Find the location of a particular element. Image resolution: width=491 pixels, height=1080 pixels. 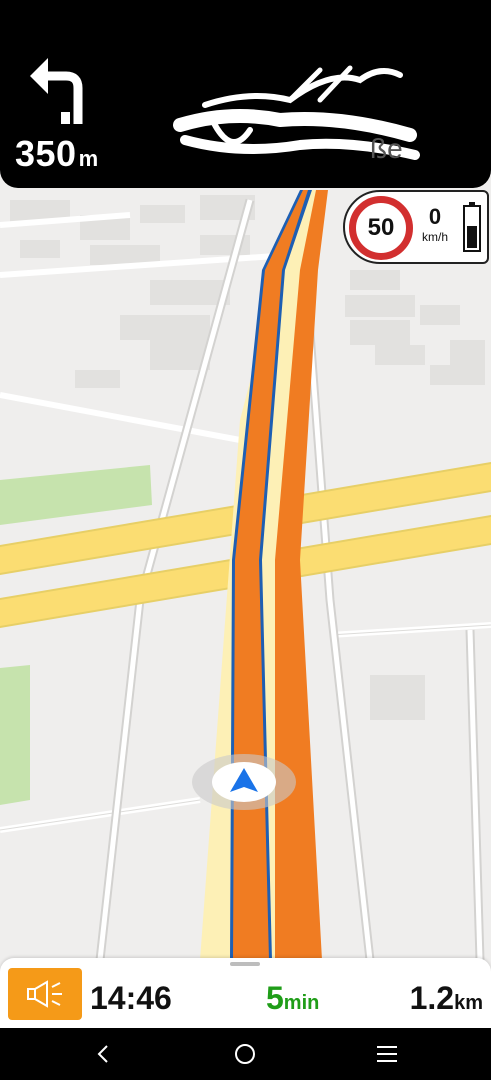

street-name-redacted: ße is located at coordinates (296, 114).